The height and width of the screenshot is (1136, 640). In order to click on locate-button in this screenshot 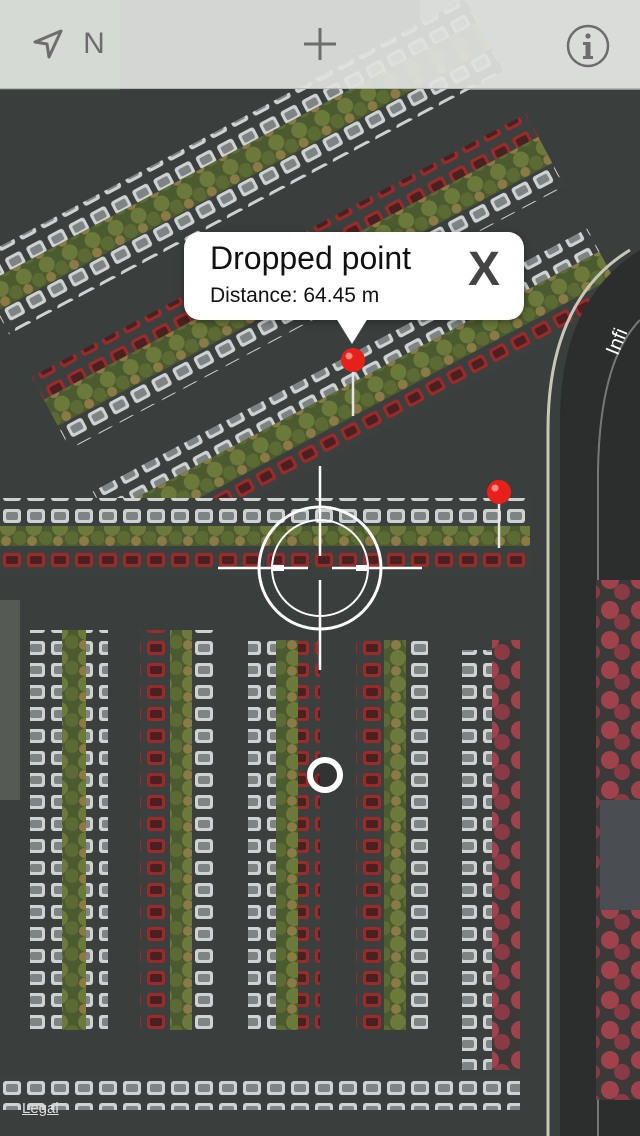, I will do `click(48, 44)`.